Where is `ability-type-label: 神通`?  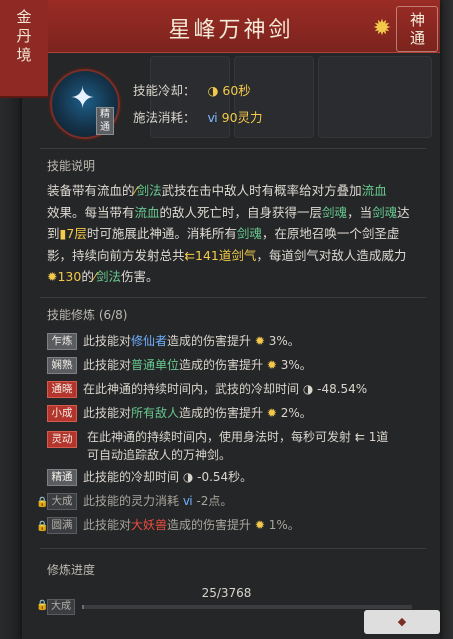 ability-type-label: 神通 is located at coordinates (418, 29).